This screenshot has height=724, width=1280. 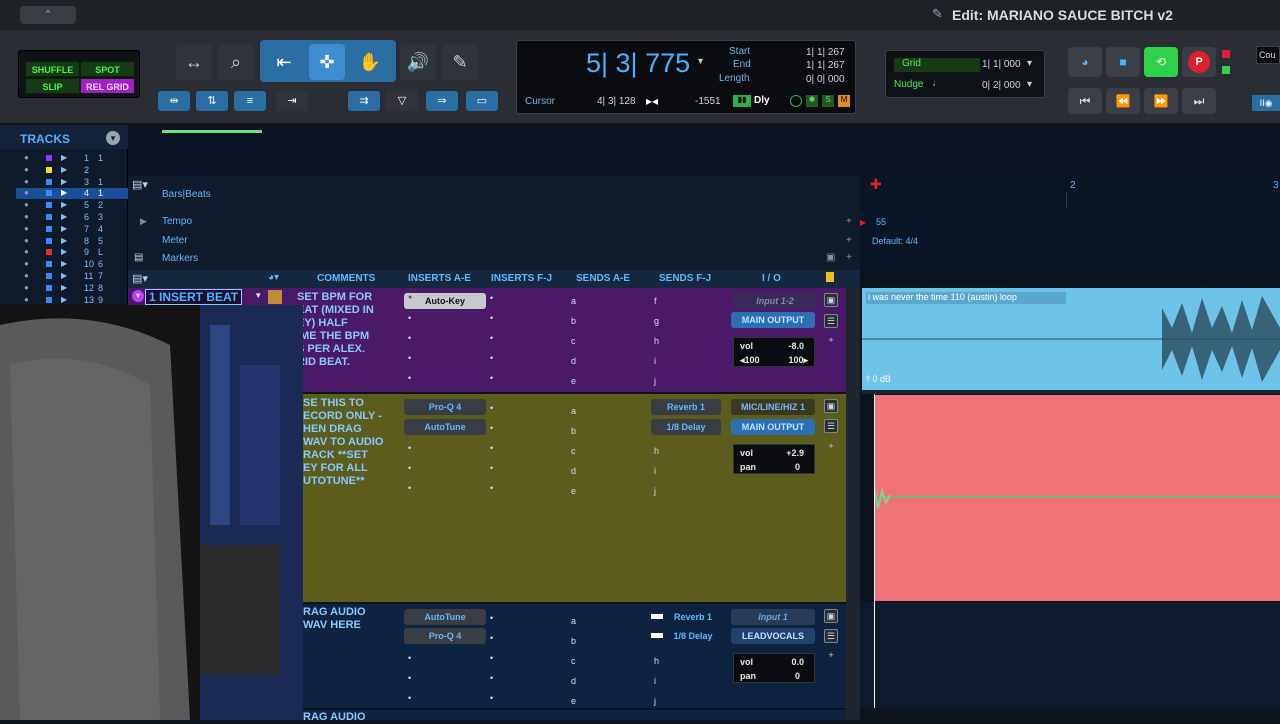 What do you see at coordinates (72, 229) in the screenshot?
I see `tracks-list-item: ● ▶ 7 4` at bounding box center [72, 229].